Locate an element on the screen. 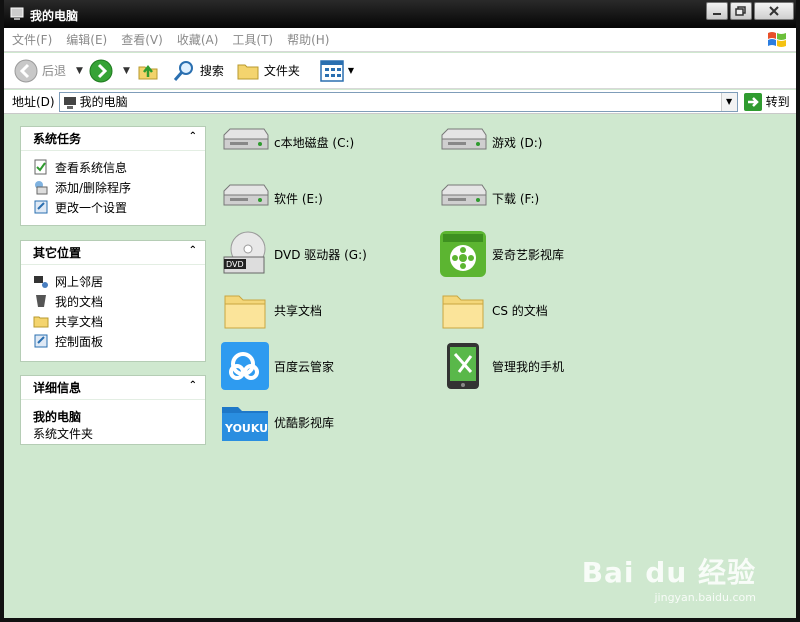  back-button: 后退 is located at coordinates (40, 71).